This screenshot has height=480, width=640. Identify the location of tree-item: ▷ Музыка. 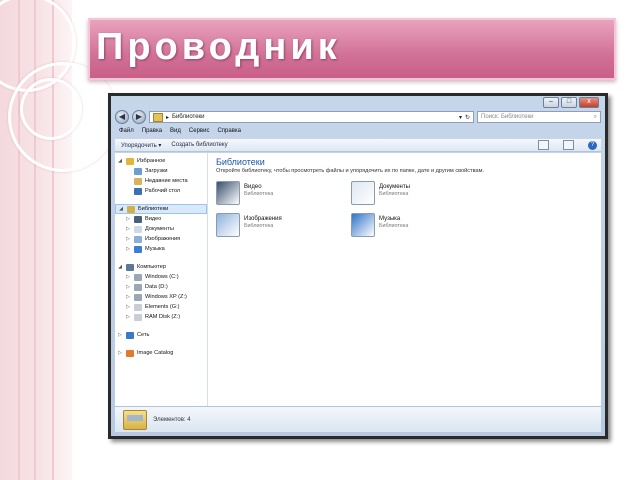
(161, 249).